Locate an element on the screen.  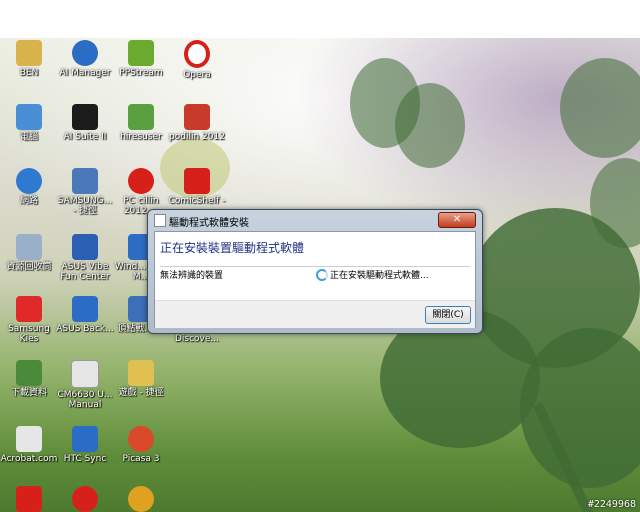
desktop-icon-label: hiresuser is located at coordinates (141, 137).